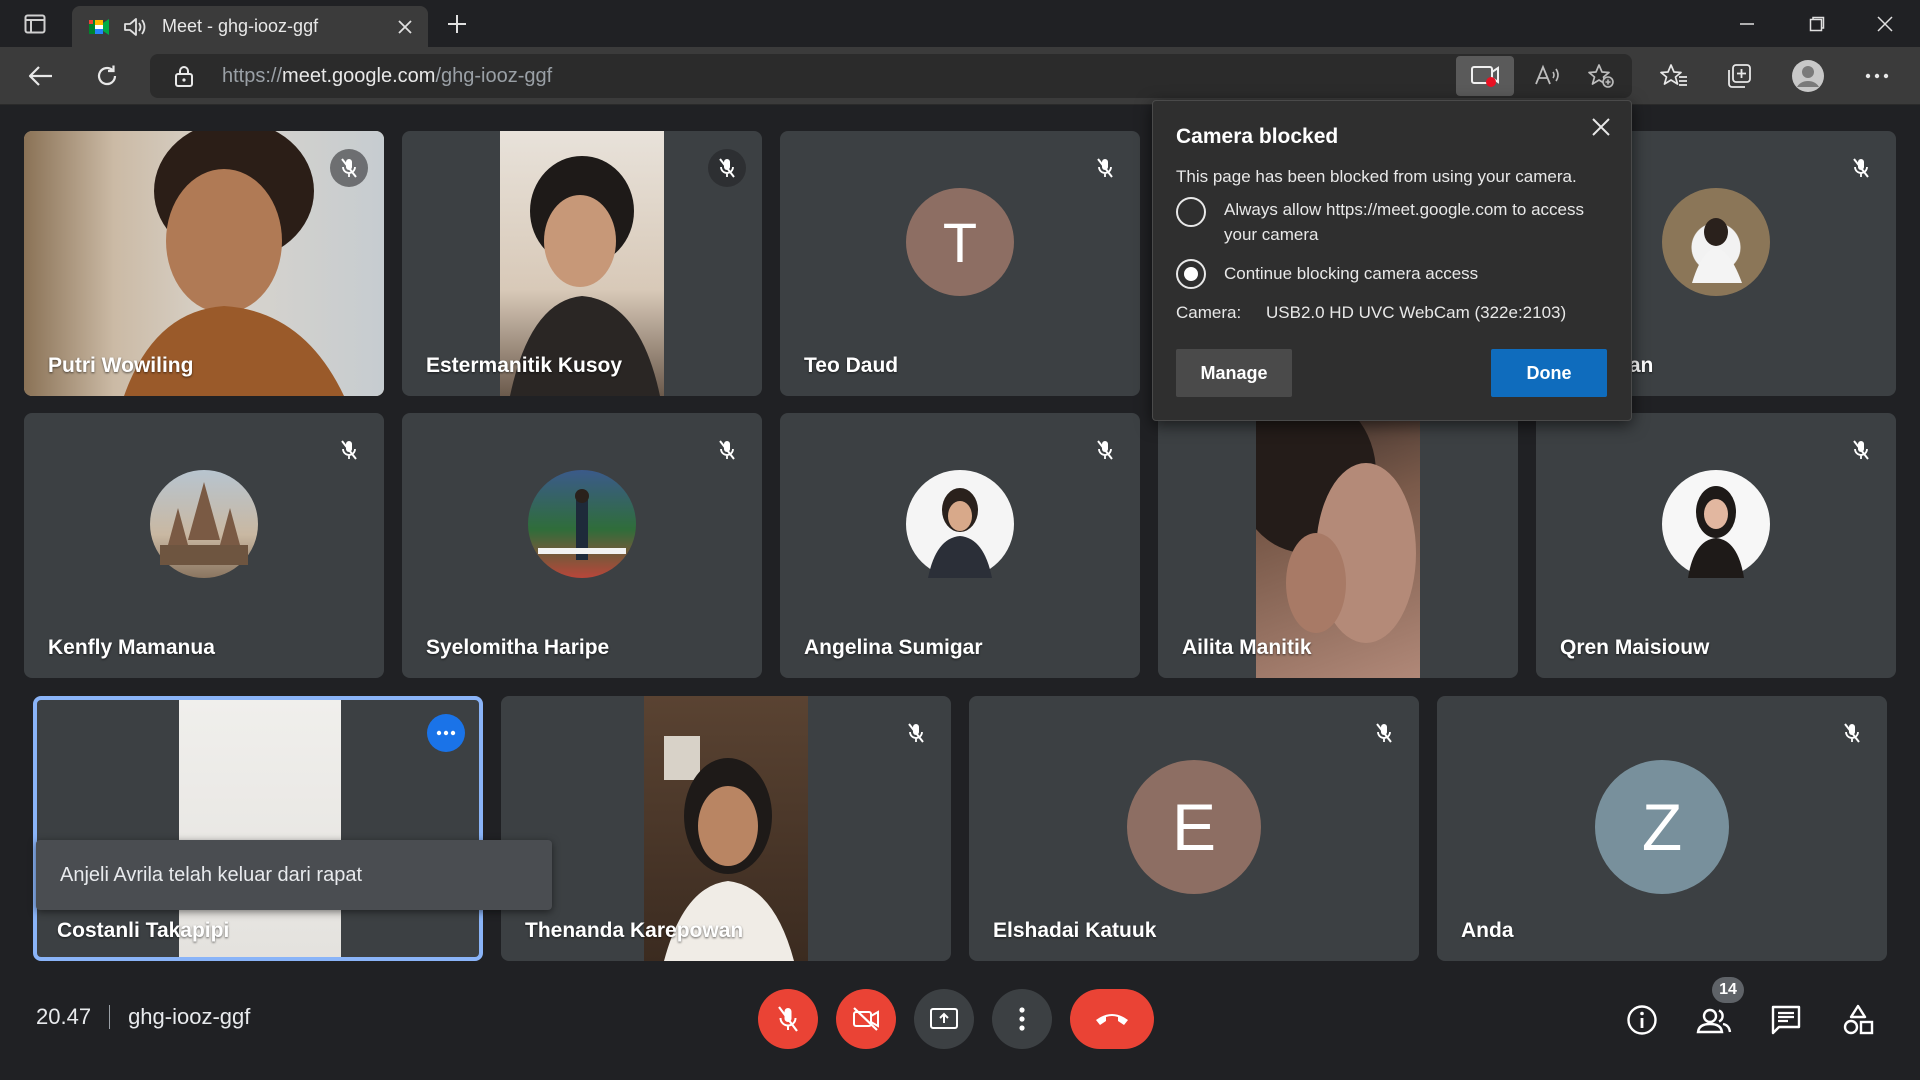 The image size is (1920, 1080). Describe the element at coordinates (359, 76) in the screenshot. I see `url-domain: meet.google.com` at that location.